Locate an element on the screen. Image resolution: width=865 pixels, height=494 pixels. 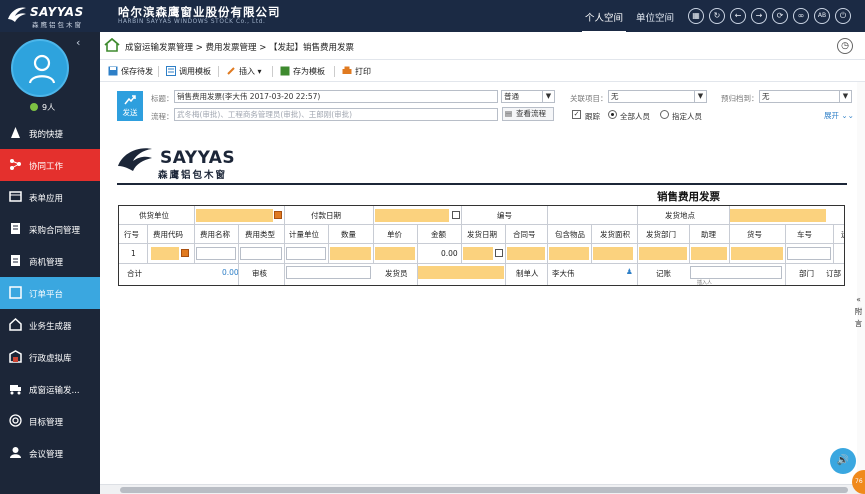
number-label: 编号 is located at coordinates (504, 215).